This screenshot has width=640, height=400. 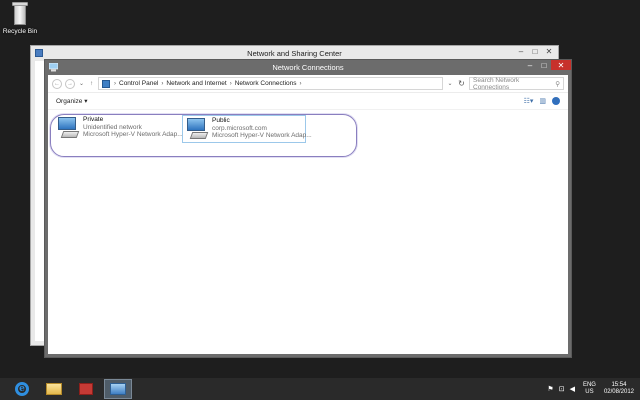 I want to click on up-arrow-icon: ↑, so click(x=91, y=84).